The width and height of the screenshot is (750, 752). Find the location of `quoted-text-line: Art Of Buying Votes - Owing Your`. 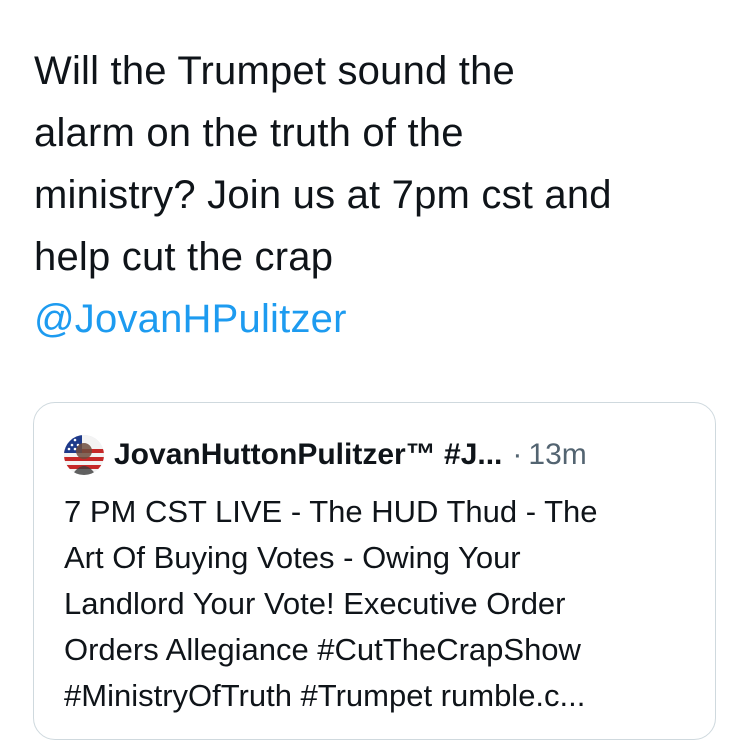

quoted-text-line: Art Of Buying Votes - Owing Your is located at coordinates (292, 557).